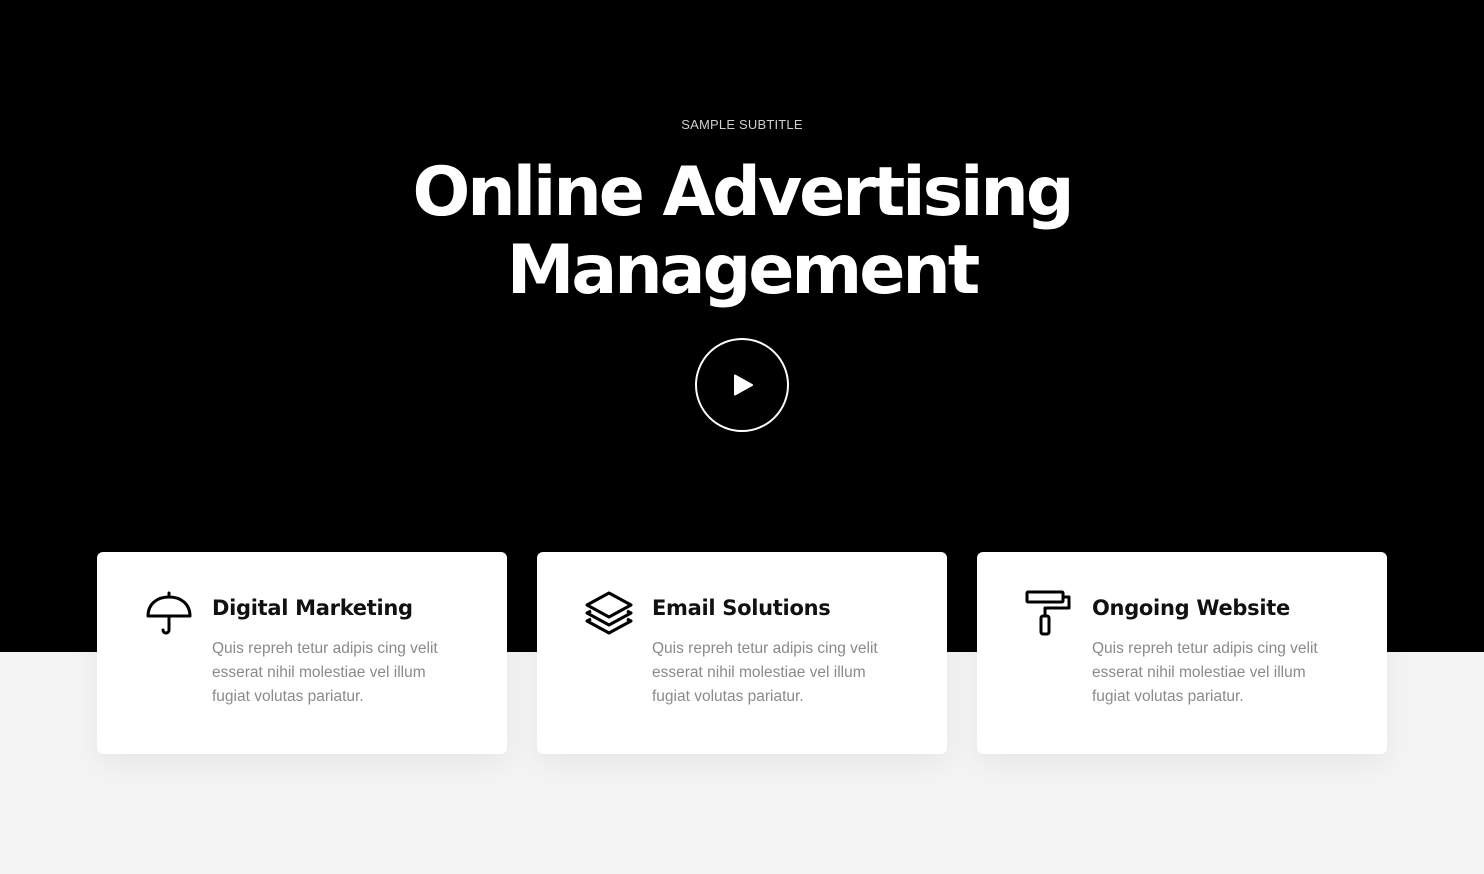 The height and width of the screenshot is (874, 1484). Describe the element at coordinates (741, 608) in the screenshot. I see `card-title: Email Solutions` at that location.